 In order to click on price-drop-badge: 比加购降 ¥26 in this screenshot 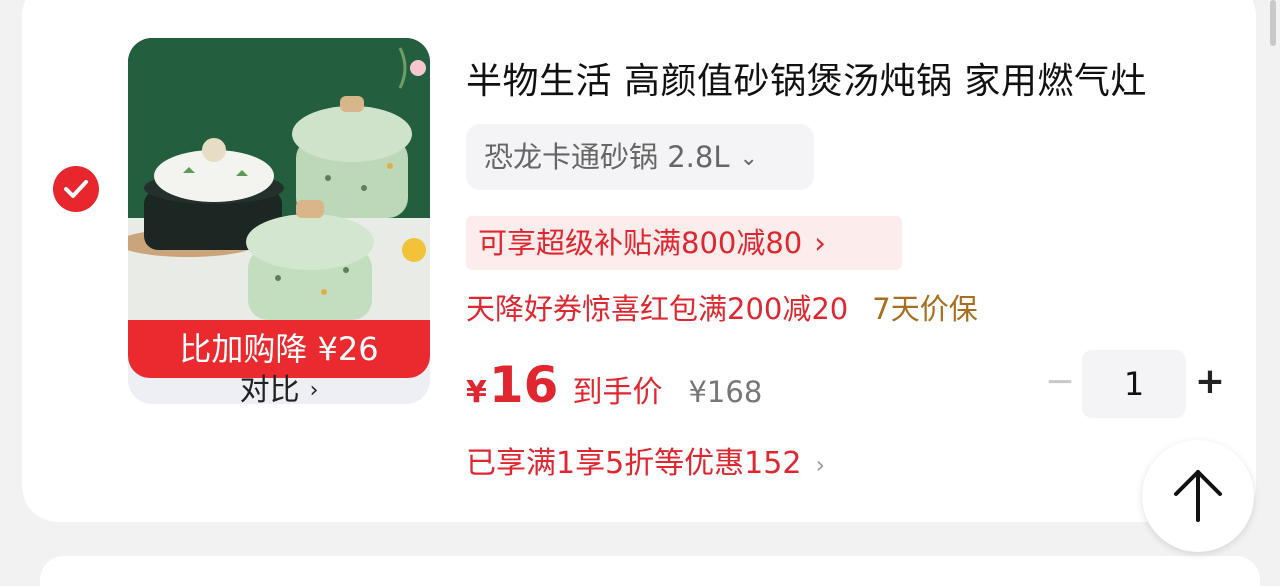, I will do `click(279, 349)`.